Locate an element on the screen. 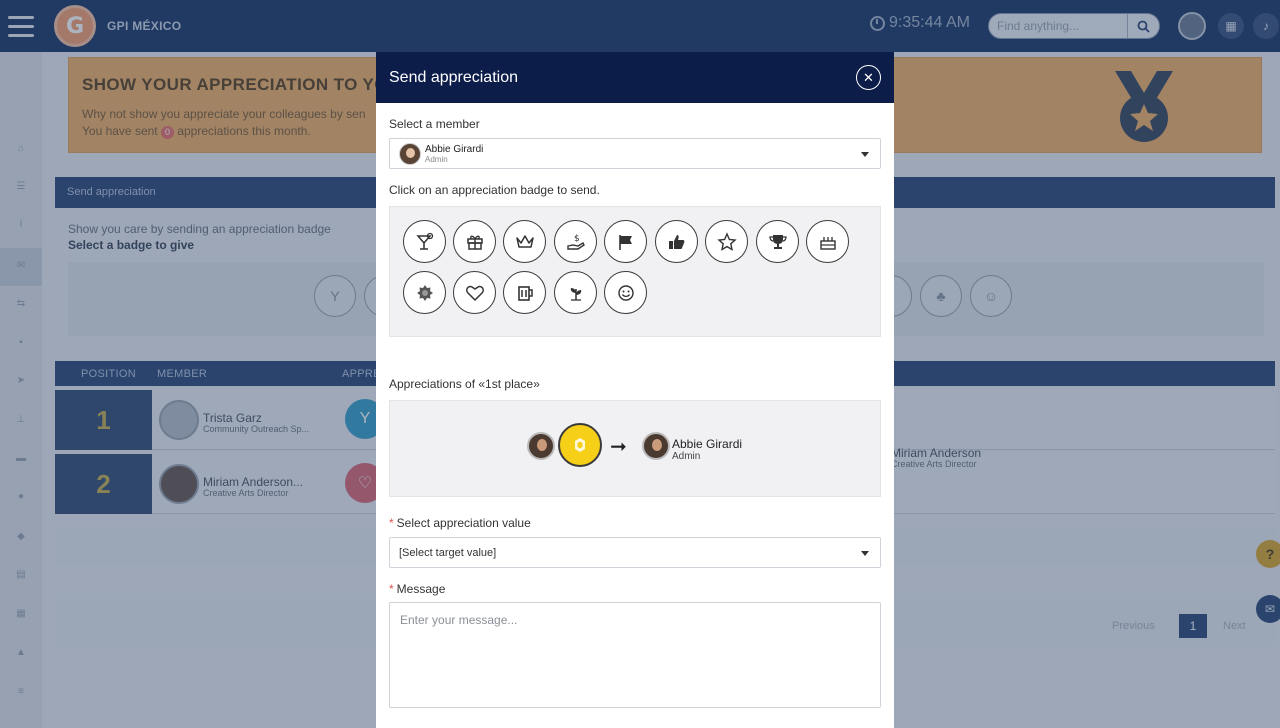 This screenshot has width=1280, height=728. preview-label: Appreciations of «1st place» is located at coordinates (464, 384).